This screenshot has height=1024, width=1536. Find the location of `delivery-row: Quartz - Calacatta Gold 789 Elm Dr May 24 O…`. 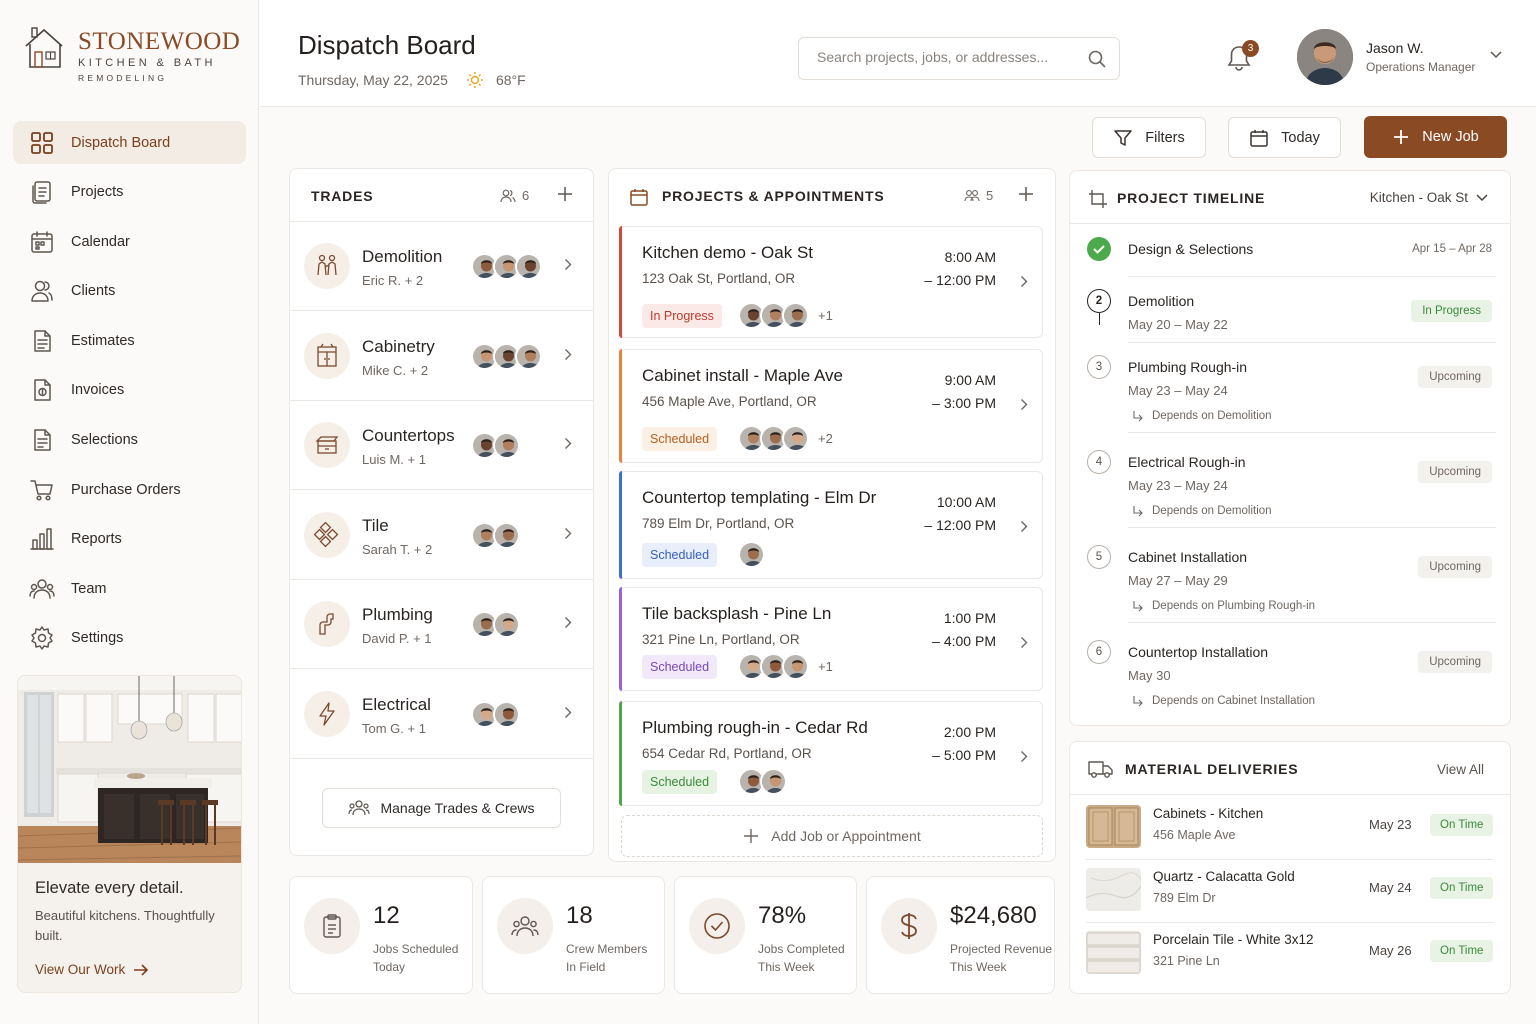

delivery-row: Quartz - Calacatta Gold 789 Elm Dr May 24 O… is located at coordinates (1291, 899).